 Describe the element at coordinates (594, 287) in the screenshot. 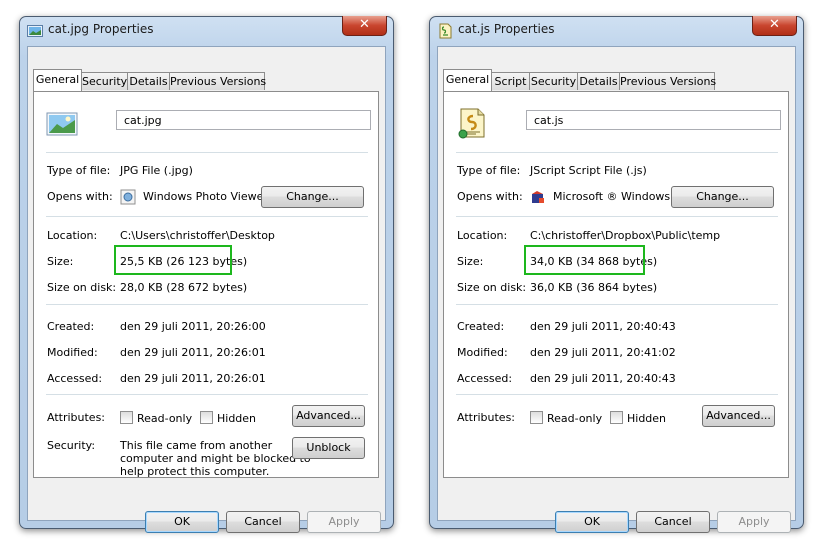

I see `size-on-disk-value: 36,0 KB (36 864 bytes)` at that location.